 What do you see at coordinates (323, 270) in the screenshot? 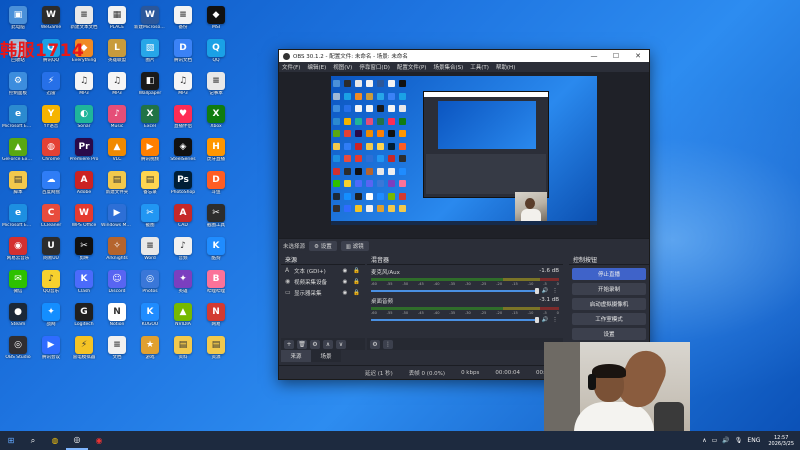
I see `source-item-text: A 文本 (GDI+) ◉ 🔒` at bounding box center [323, 270].